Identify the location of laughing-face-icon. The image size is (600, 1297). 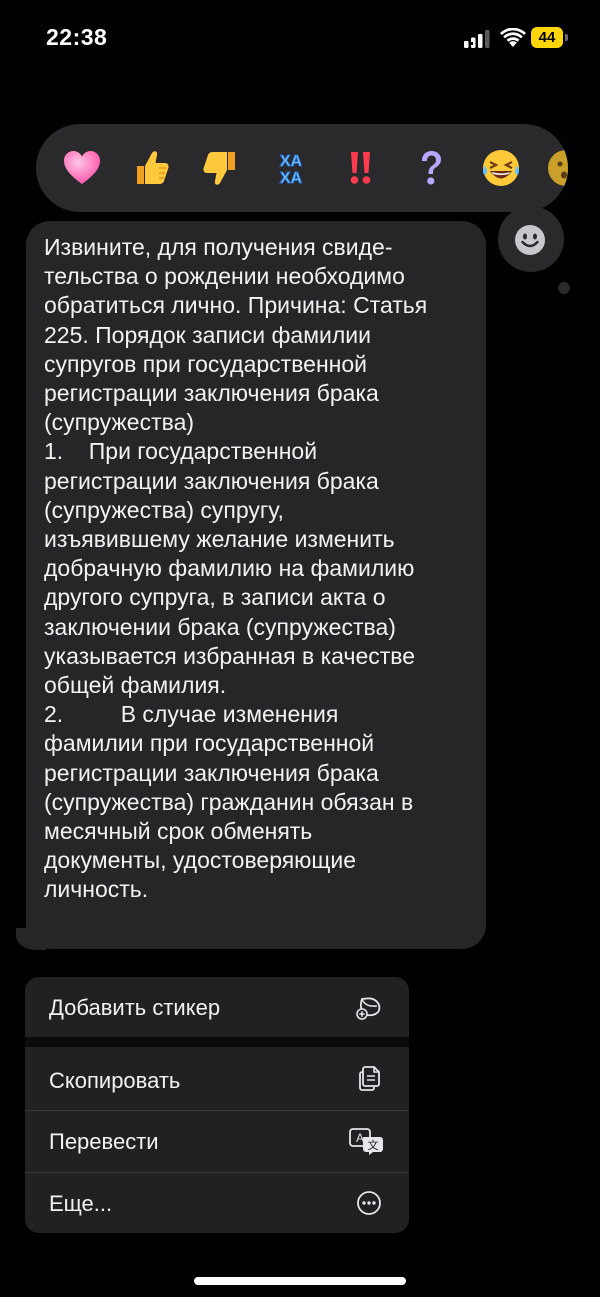
(501, 168).